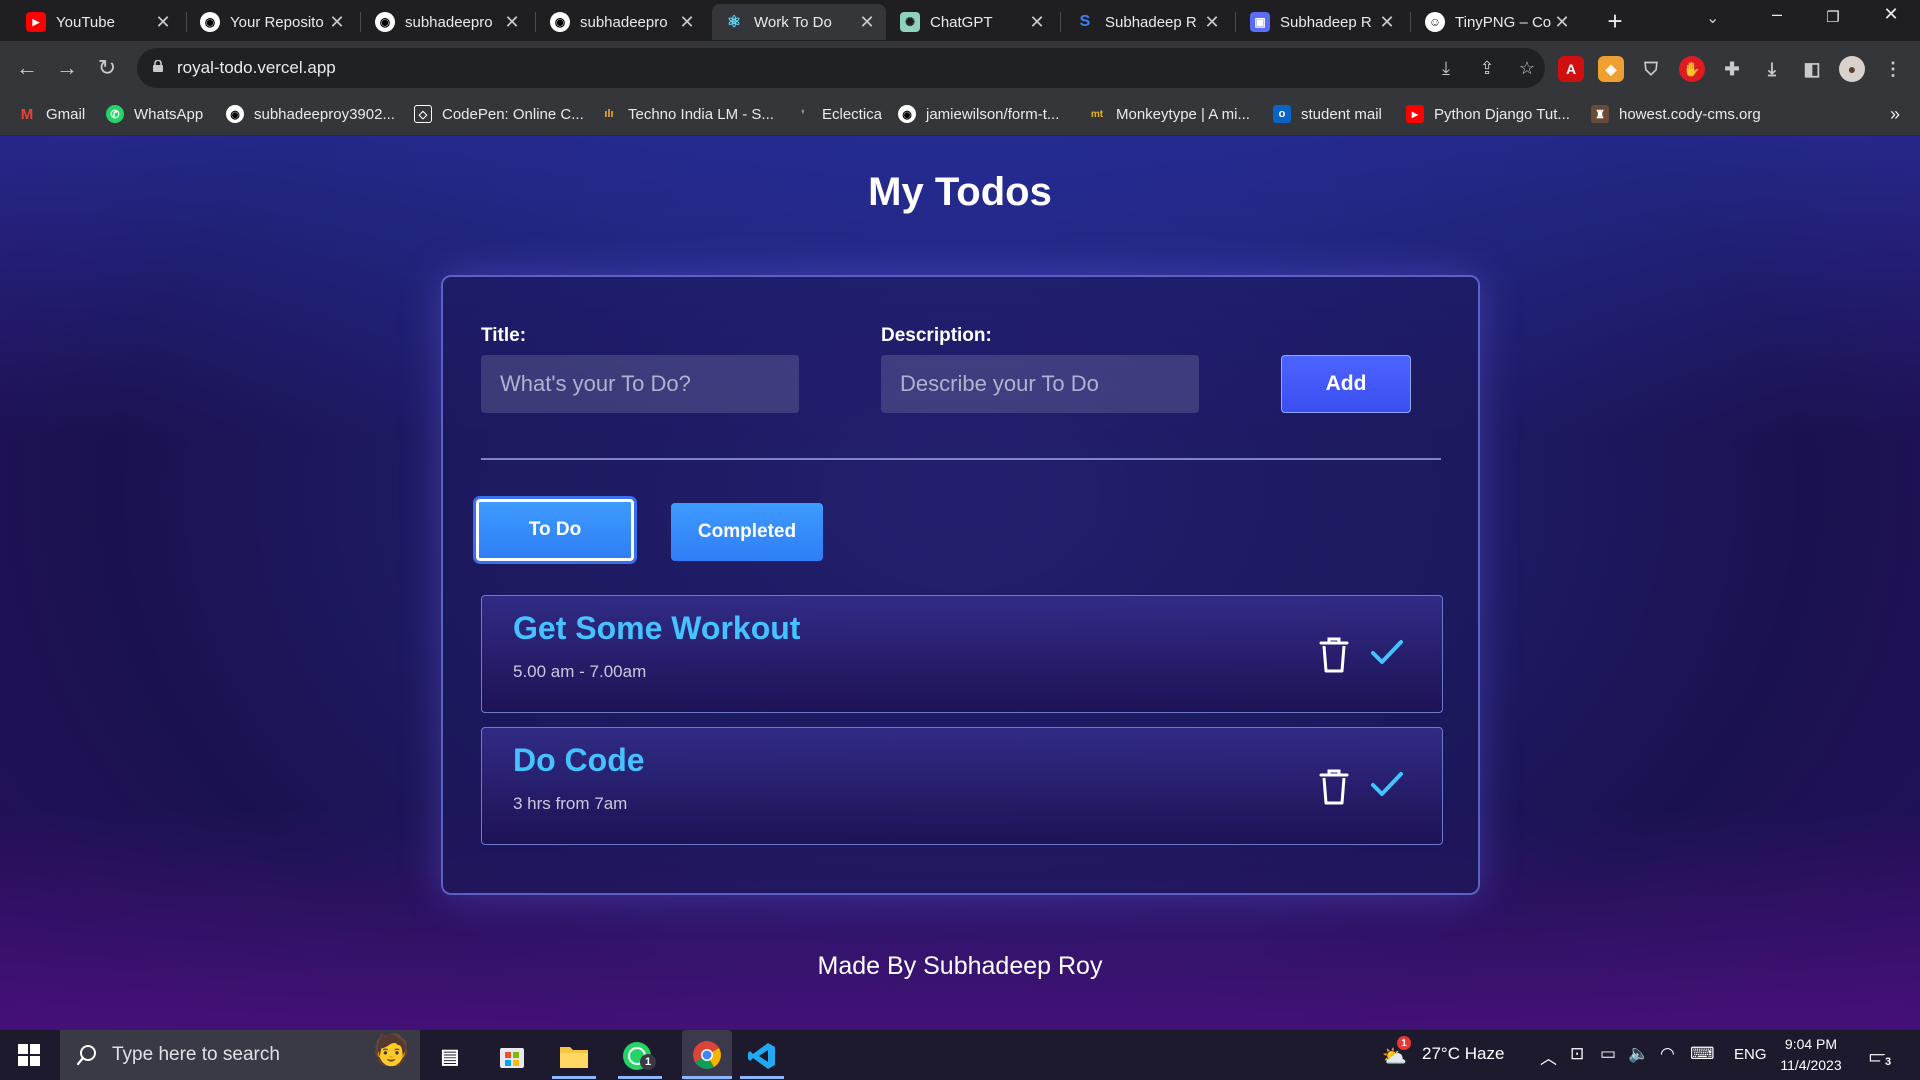 The height and width of the screenshot is (1080, 1920). What do you see at coordinates (1487, 68) in the screenshot?
I see `share-icon: ⇪` at bounding box center [1487, 68].